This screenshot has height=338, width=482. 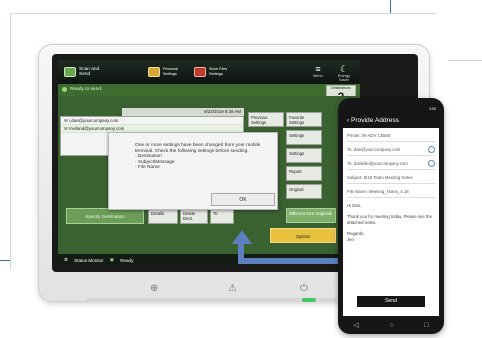 I want to click on personal-settings-label: Personal Settings, so click(x=170, y=71).